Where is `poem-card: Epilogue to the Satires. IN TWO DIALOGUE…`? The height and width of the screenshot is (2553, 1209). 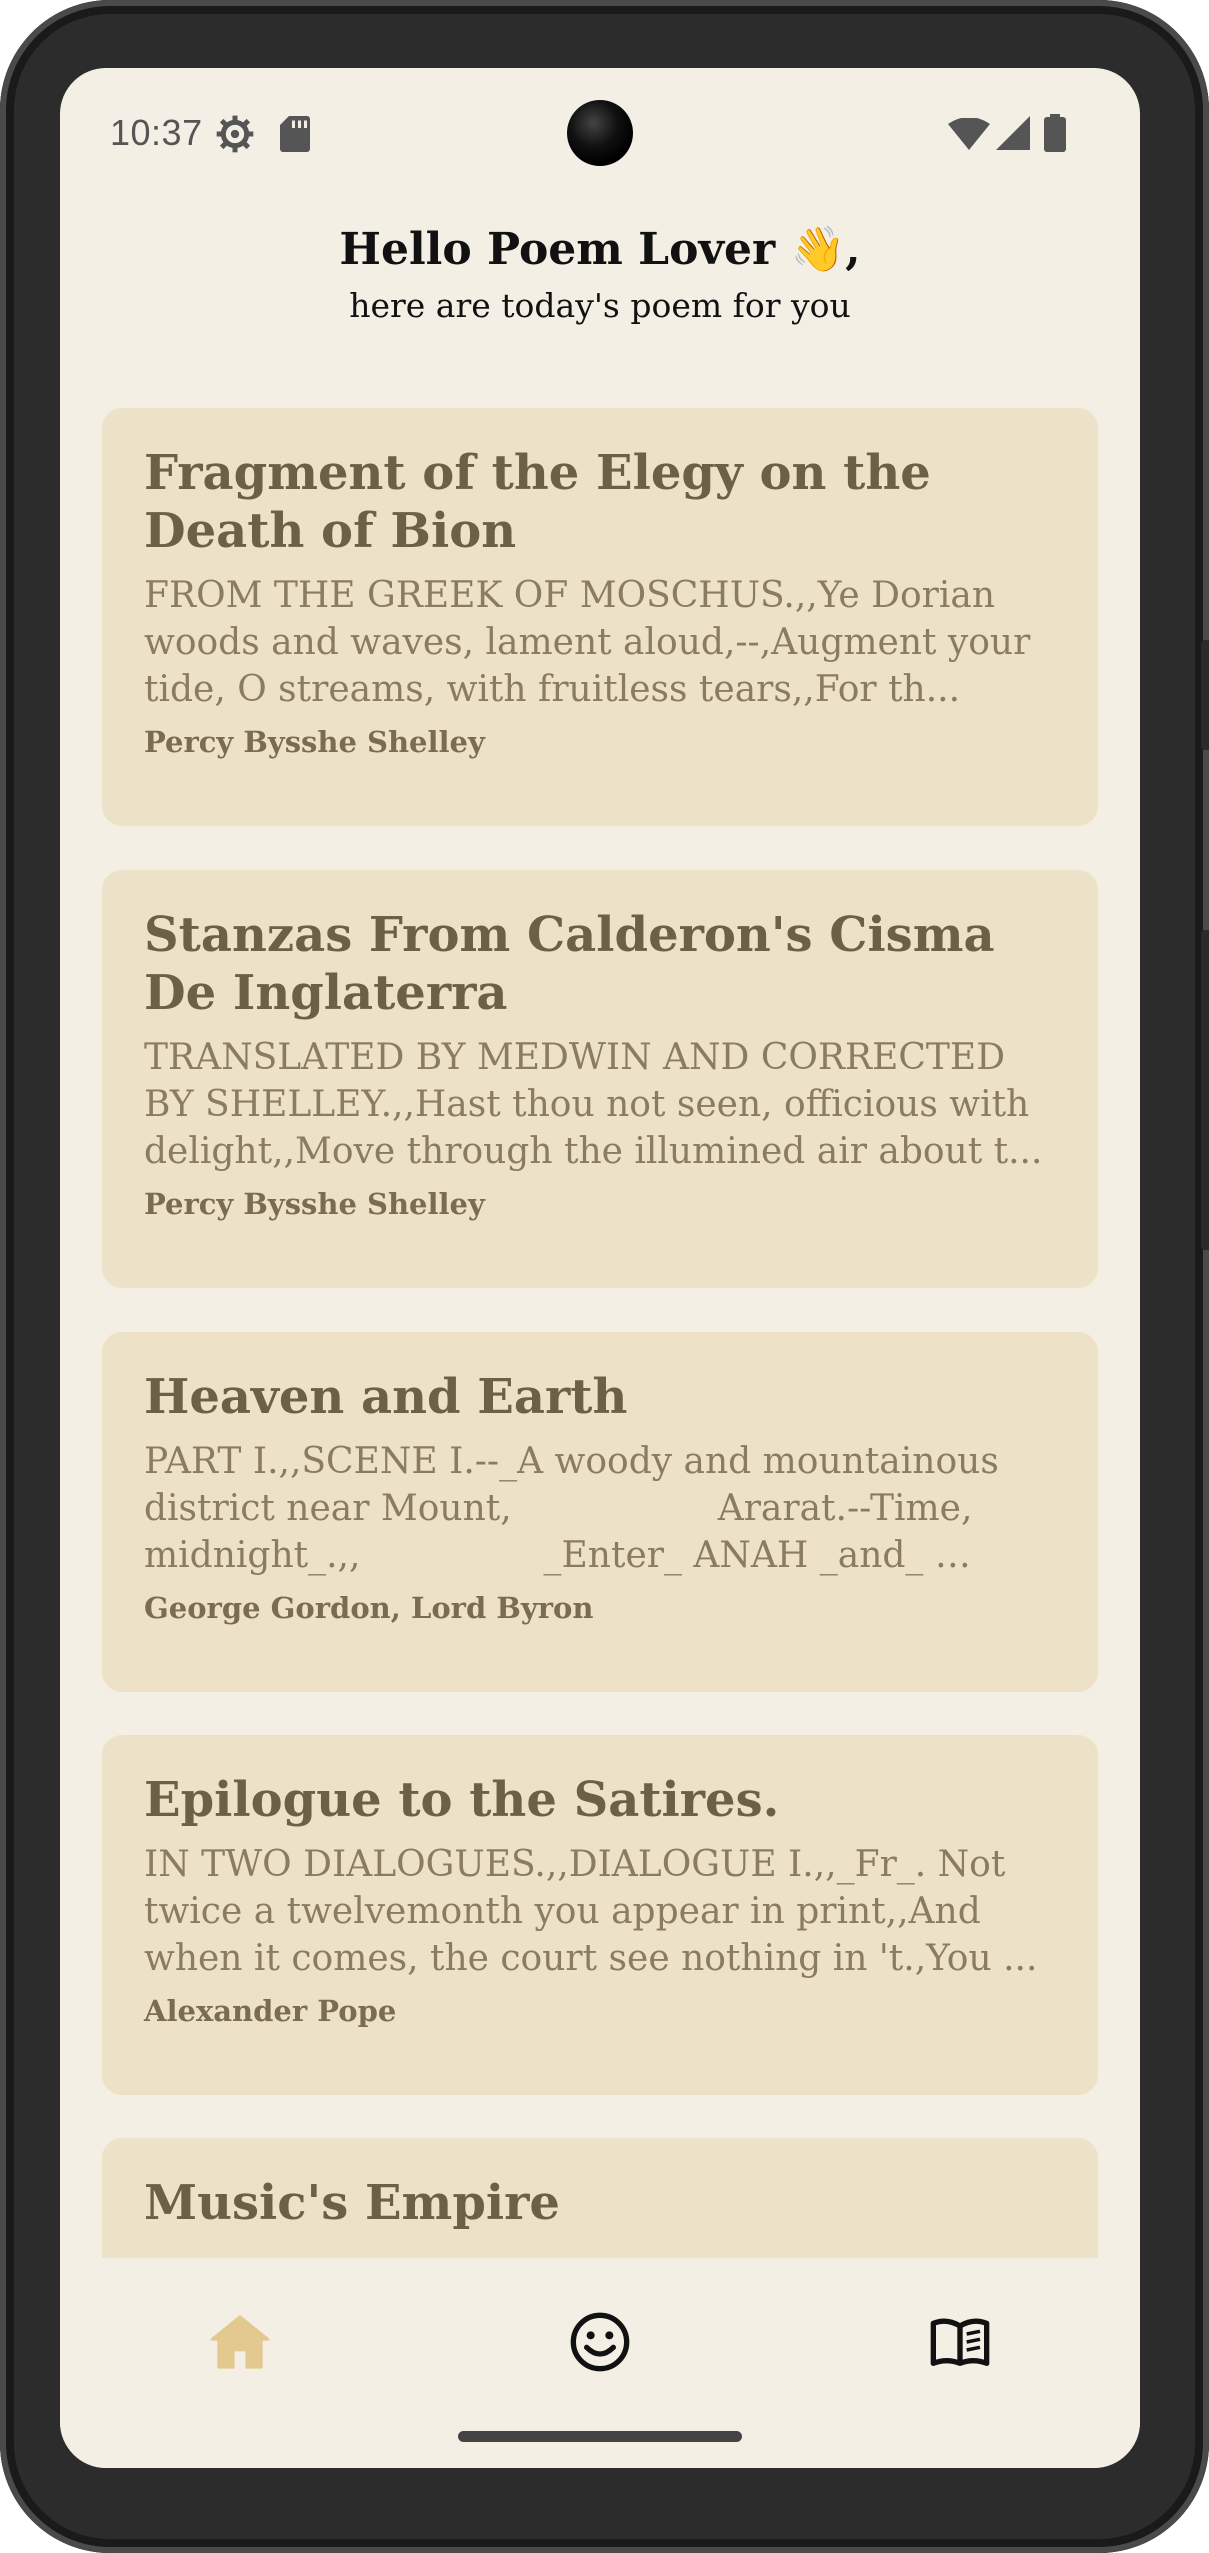 poem-card: Epilogue to the Satires. IN TWO DIALOGUE… is located at coordinates (600, 1915).